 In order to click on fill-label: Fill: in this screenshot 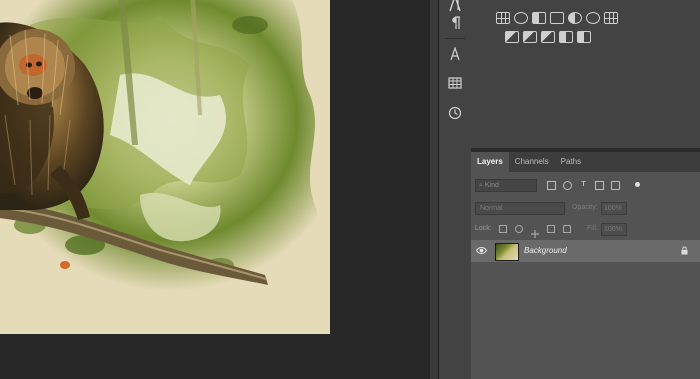, I will do `click(592, 228)`.